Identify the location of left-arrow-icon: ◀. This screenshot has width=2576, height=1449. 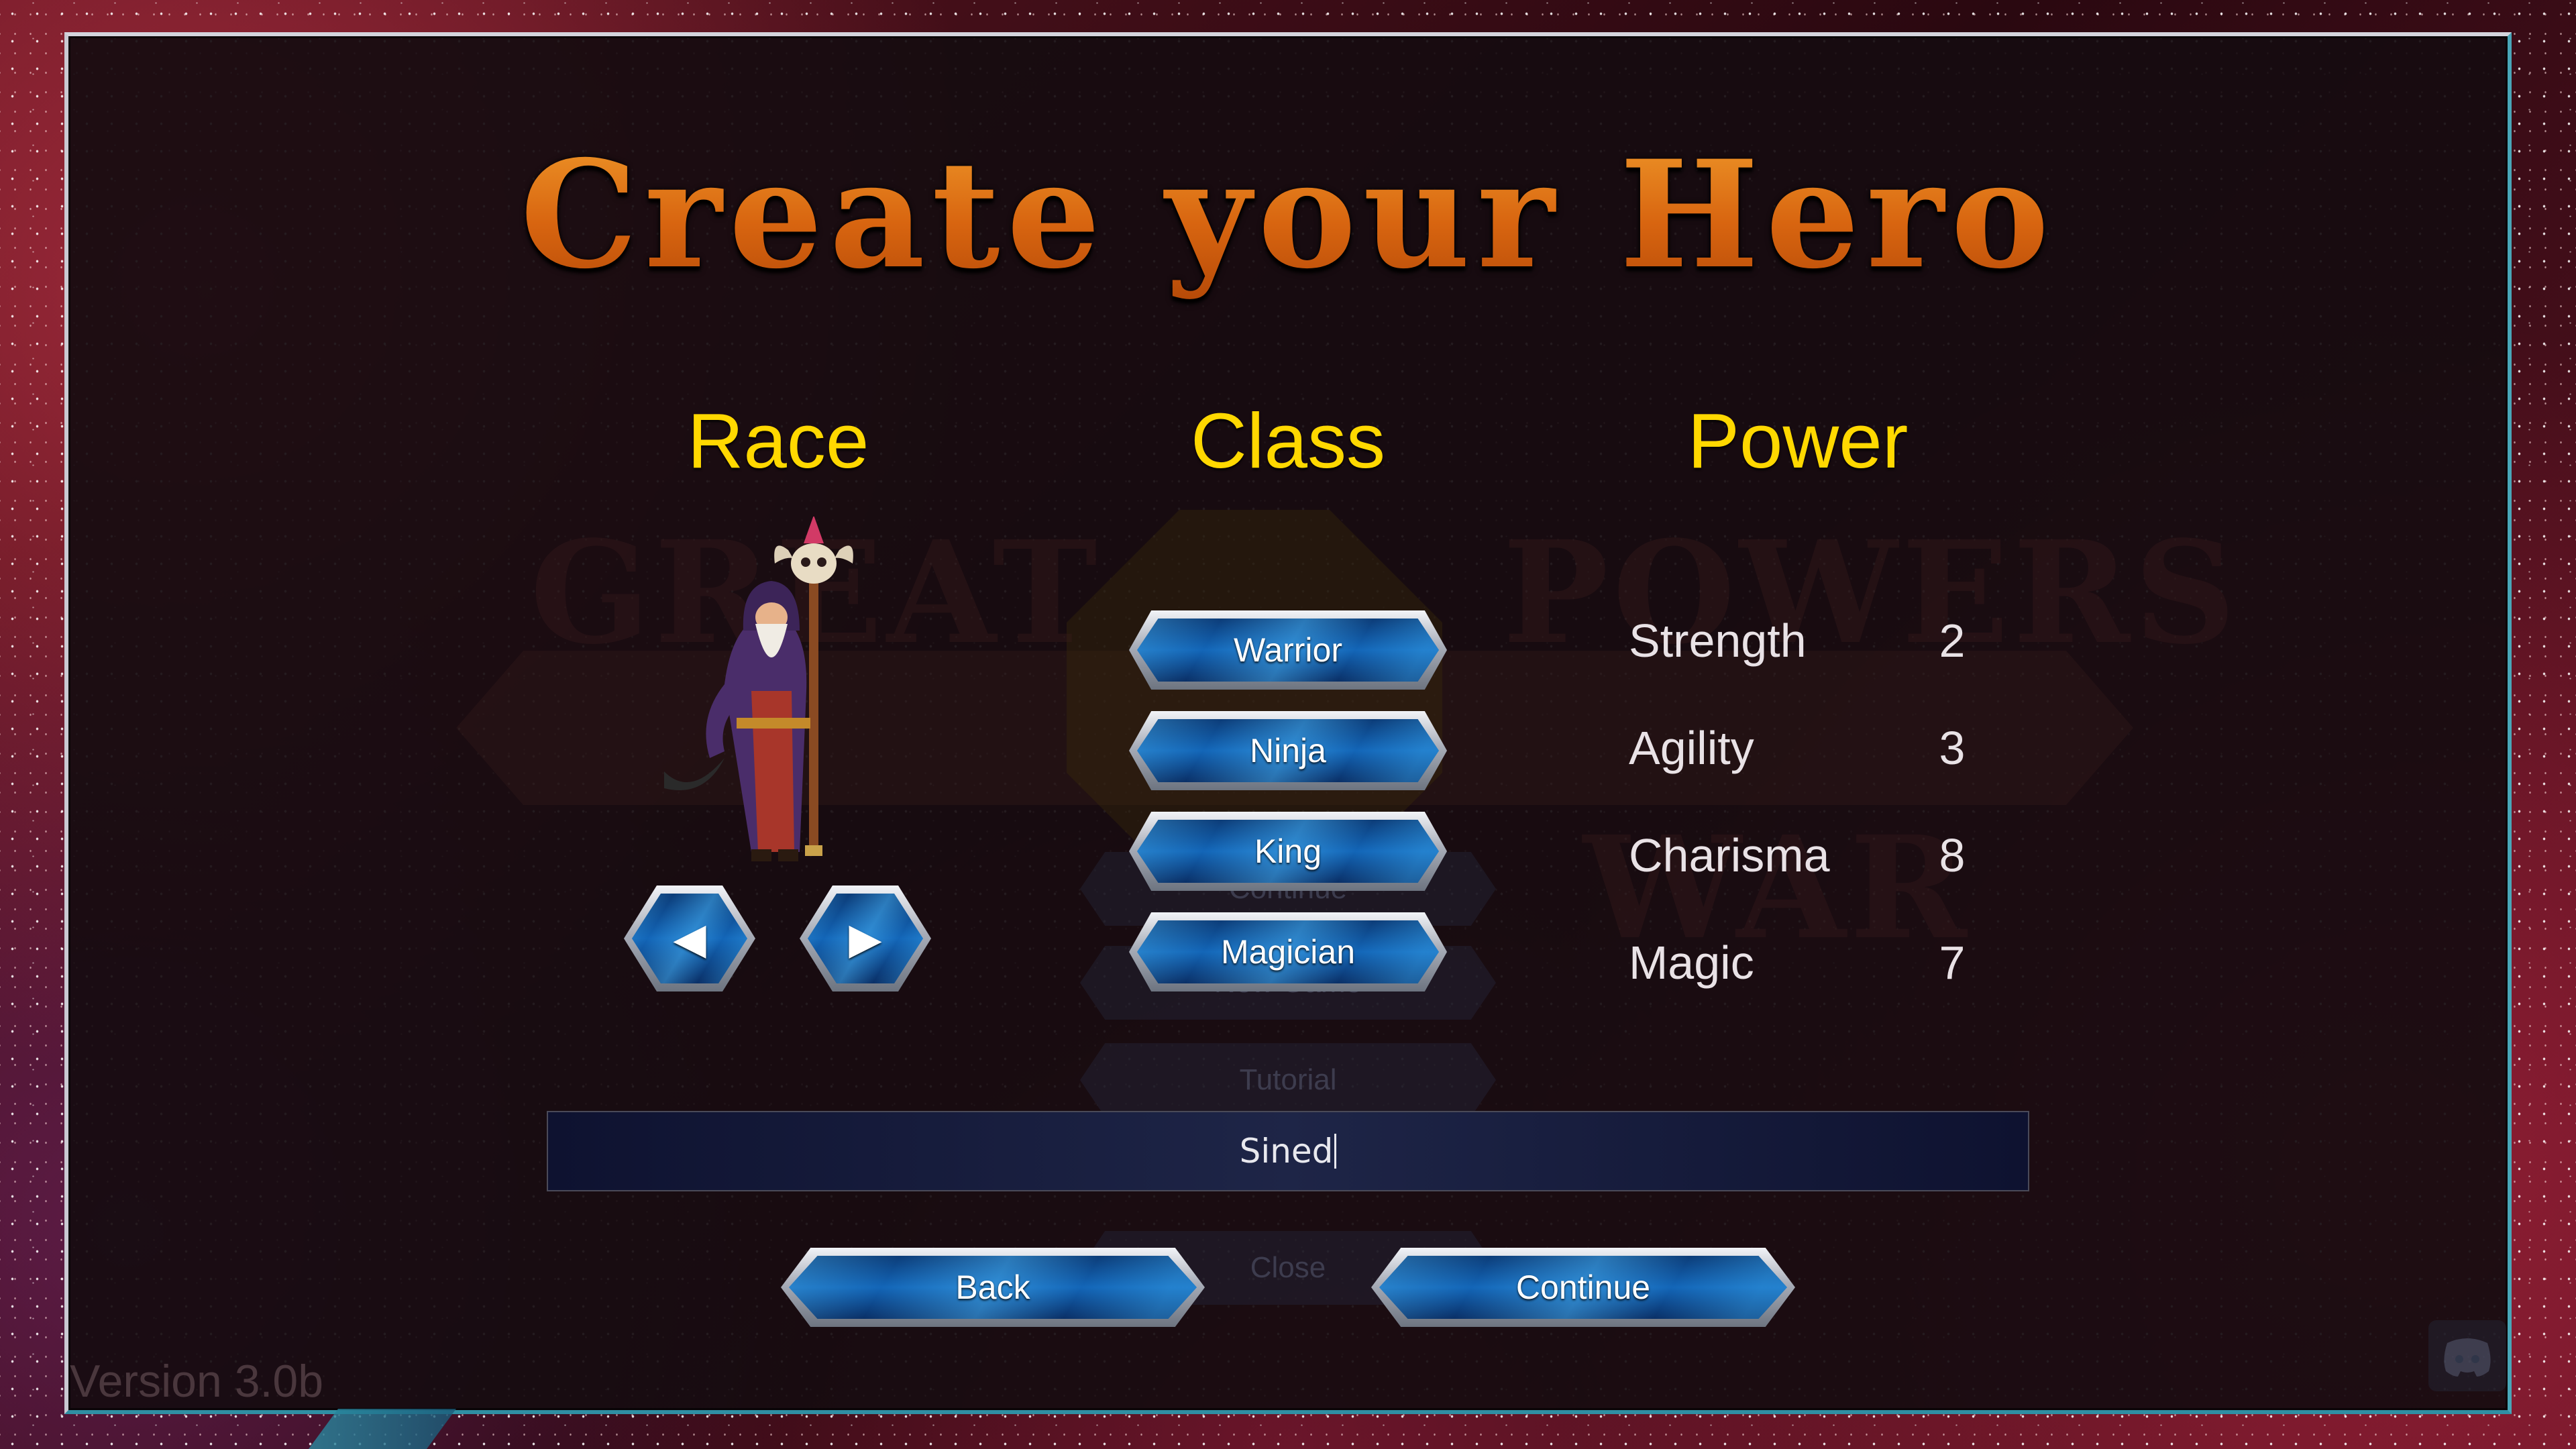
(689, 938).